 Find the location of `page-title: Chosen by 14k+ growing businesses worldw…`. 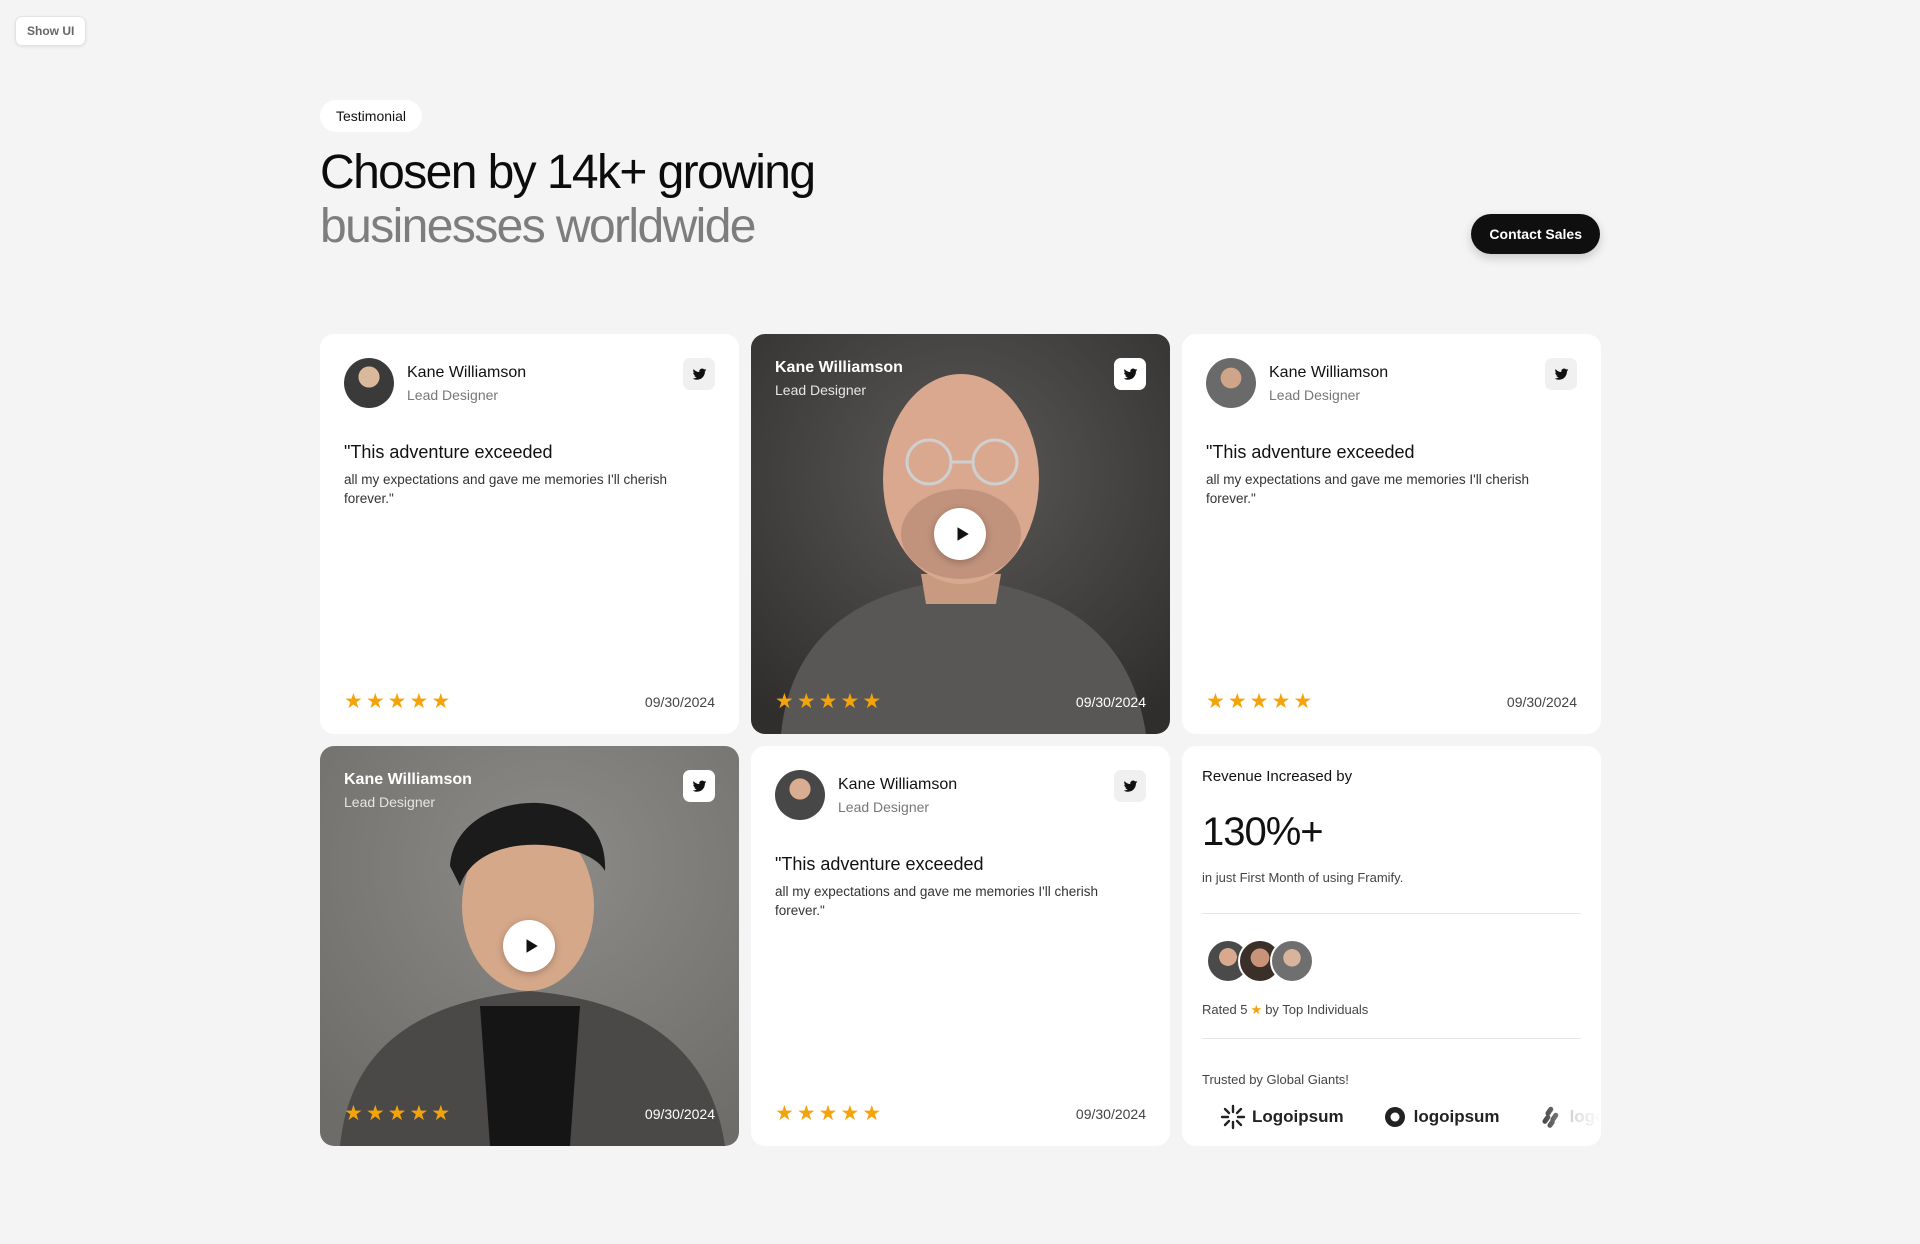

page-title: Chosen by 14k+ growing businesses worldw… is located at coordinates (960, 200).